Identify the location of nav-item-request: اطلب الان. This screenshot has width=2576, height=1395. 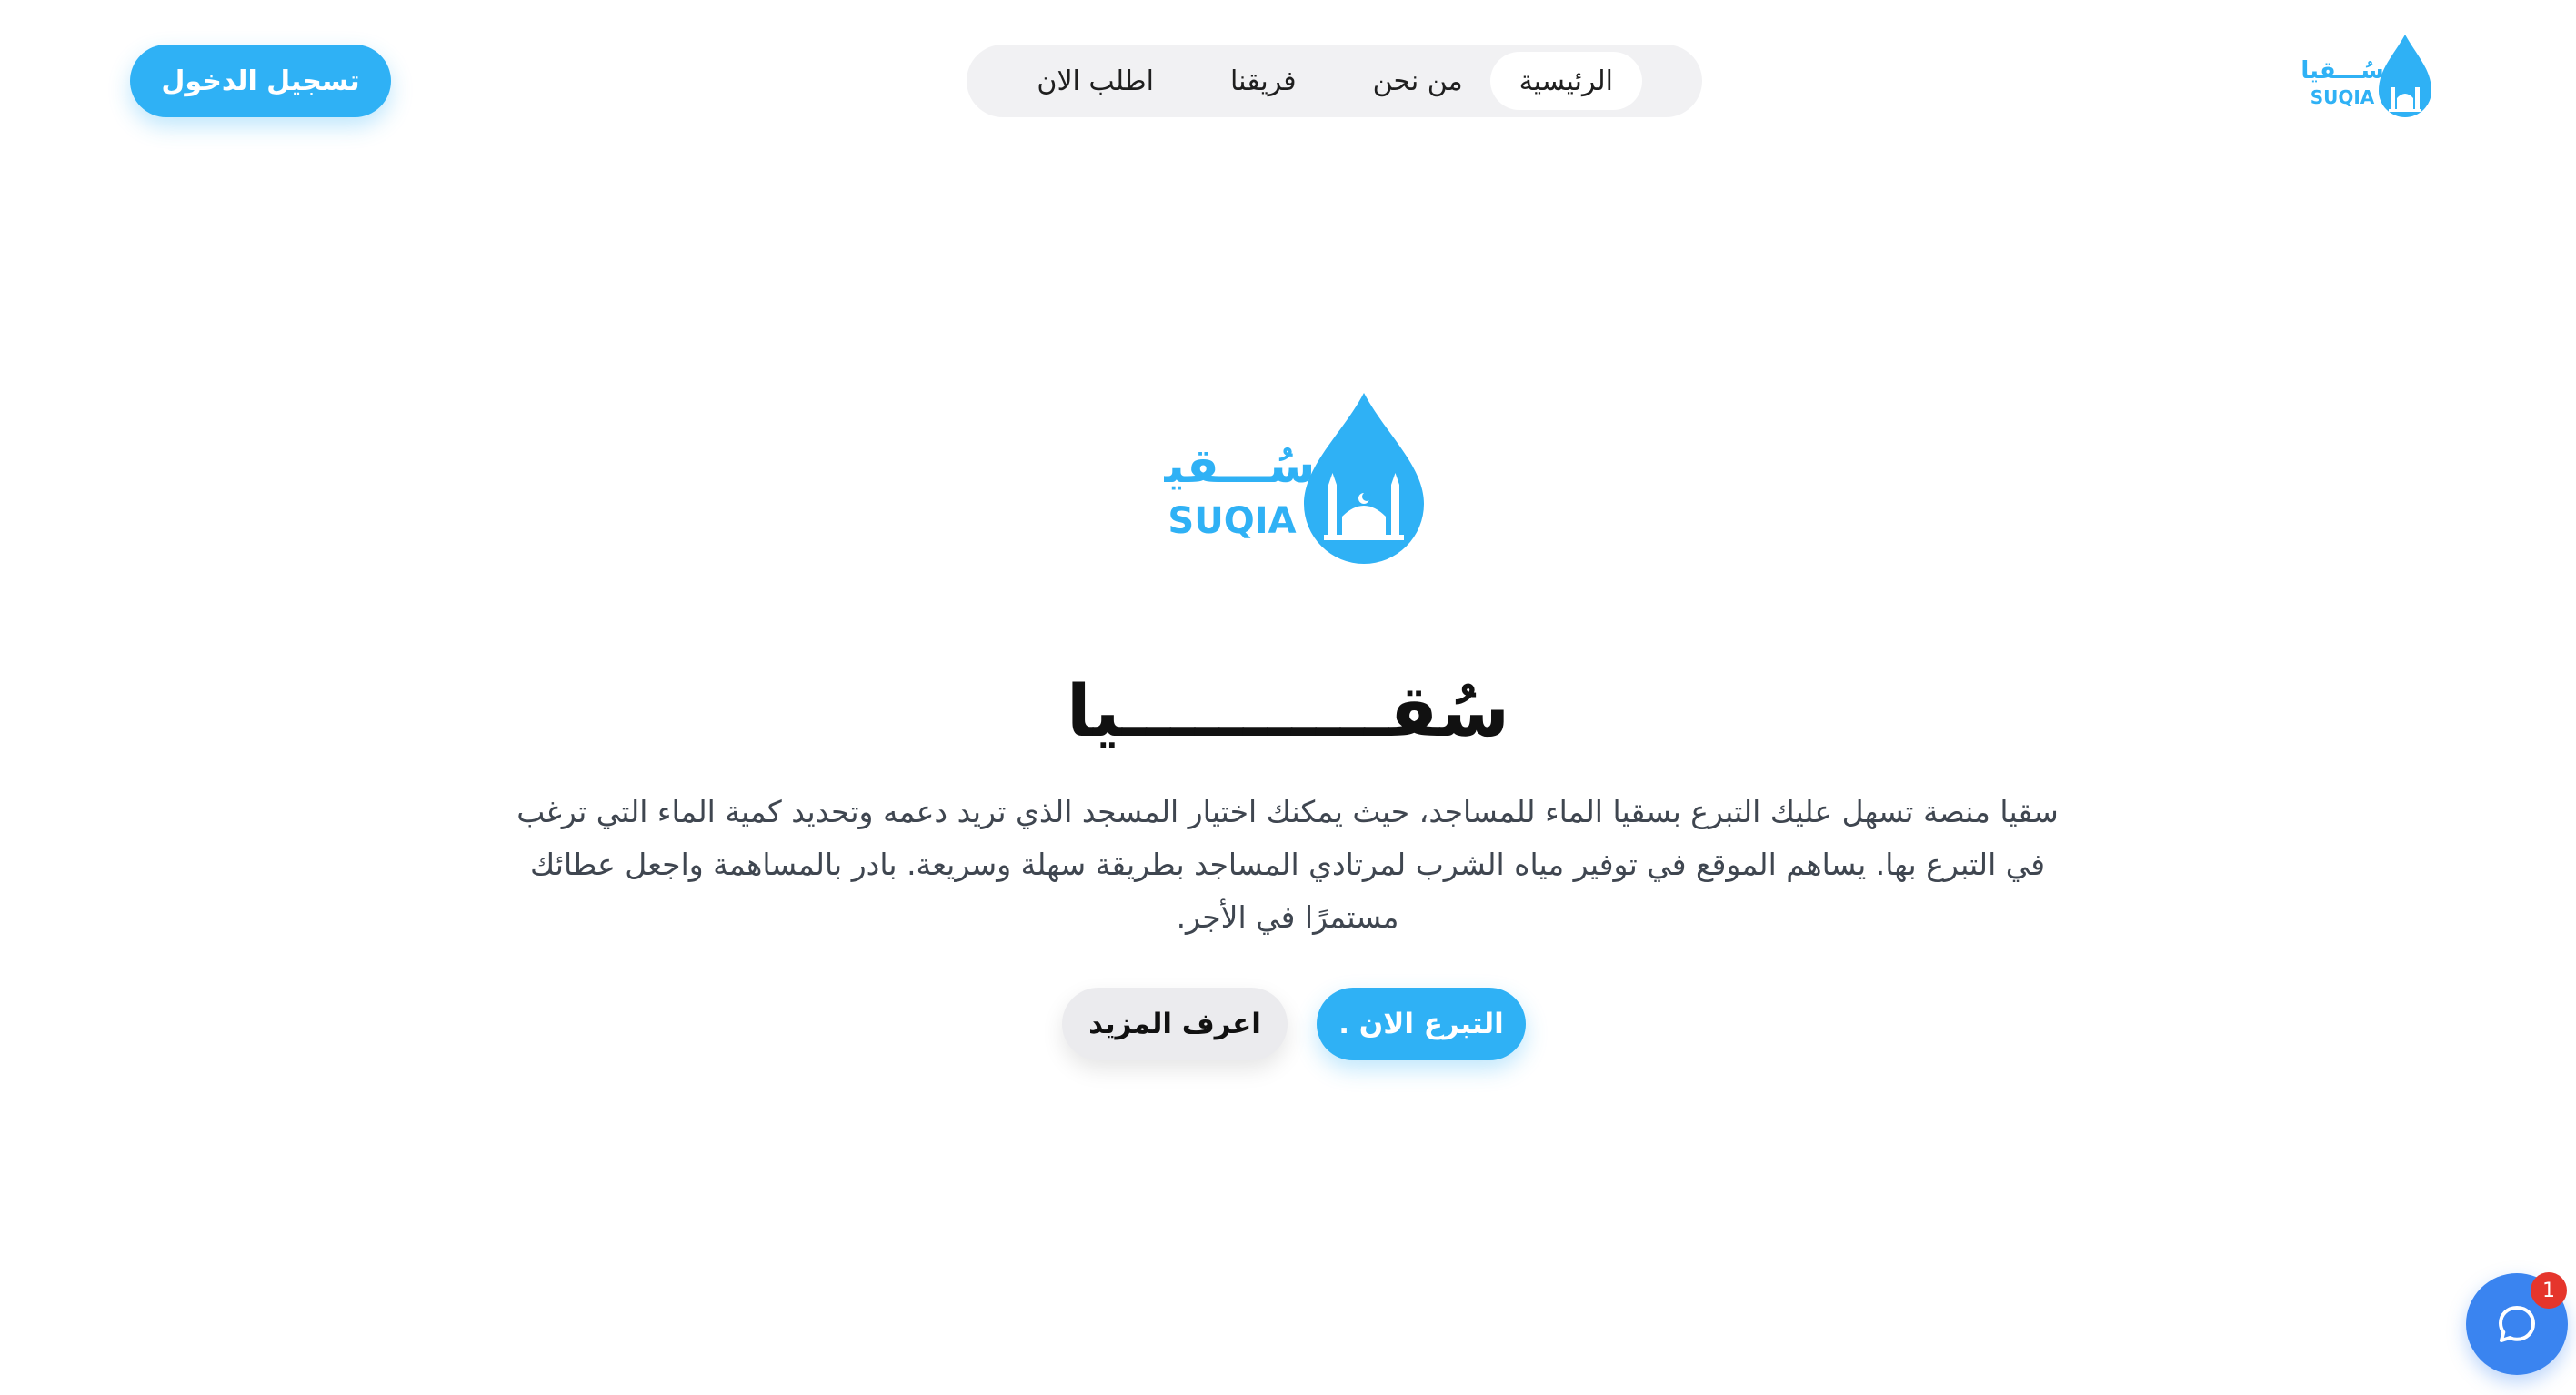
(1095, 81).